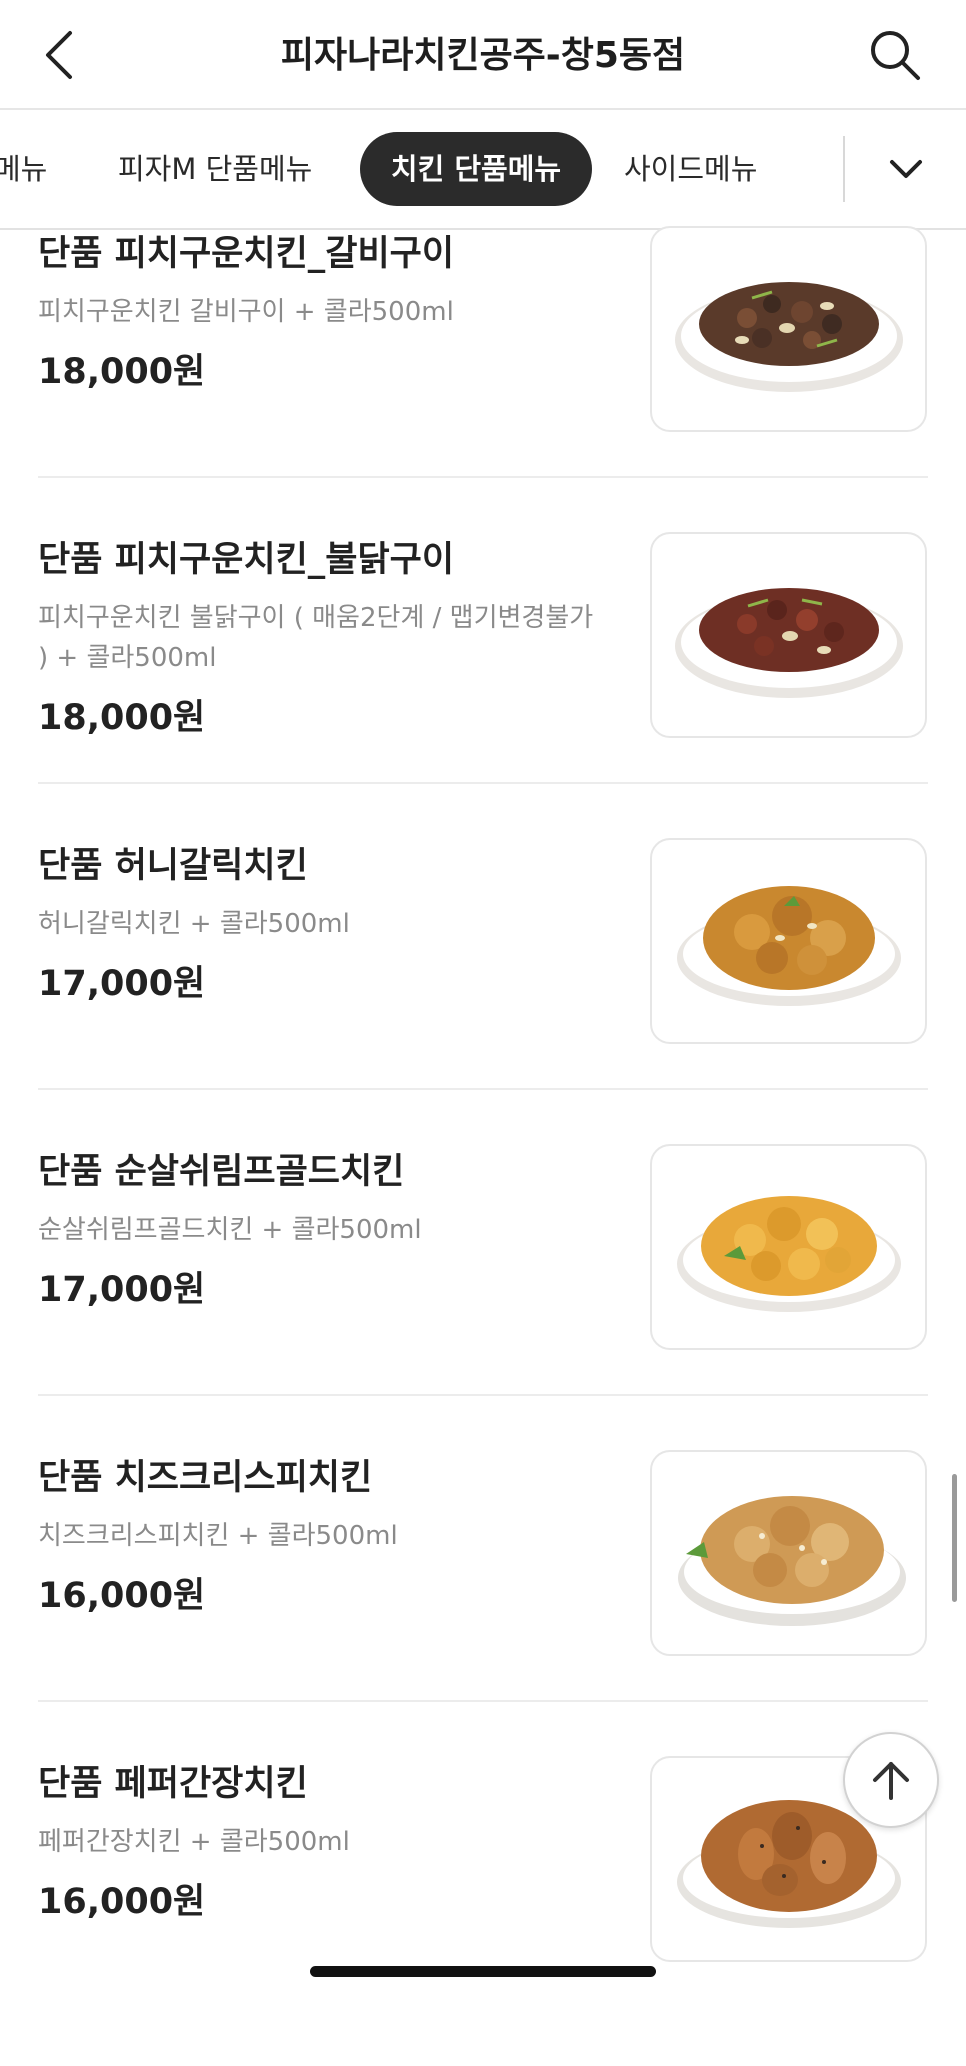 Image resolution: width=966 pixels, height=2066 pixels. Describe the element at coordinates (788, 1247) in the screenshot. I see `boneless-shrimp-gold-chicken-photo` at that location.